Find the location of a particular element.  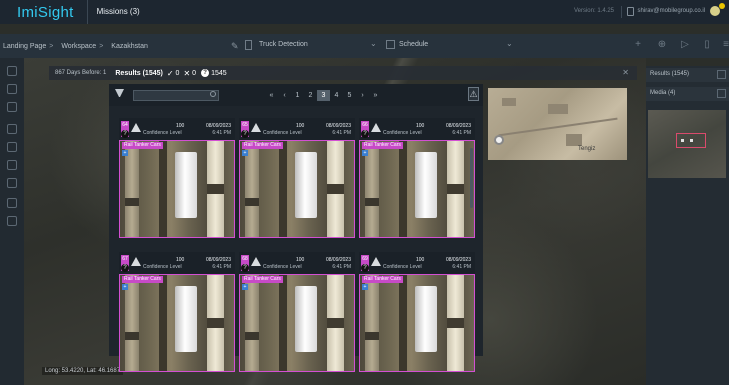

last-page-button: » is located at coordinates (375, 95).